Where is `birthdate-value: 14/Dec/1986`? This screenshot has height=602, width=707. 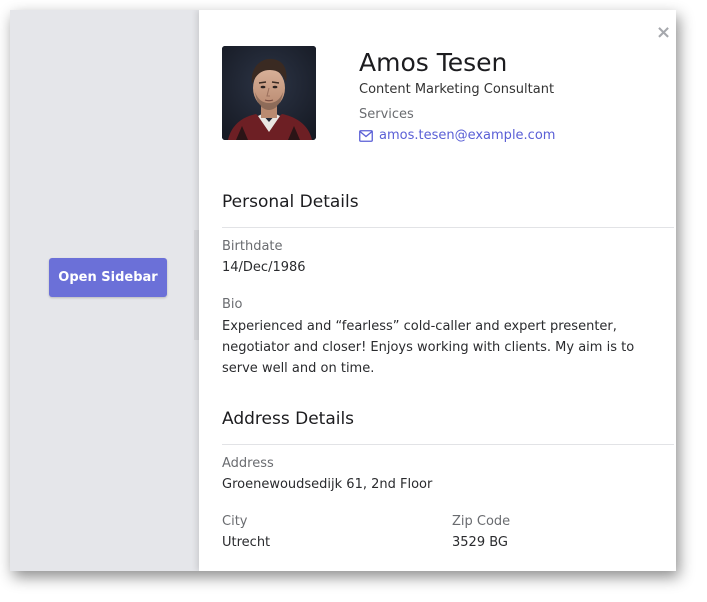
birthdate-value: 14/Dec/1986 is located at coordinates (264, 267).